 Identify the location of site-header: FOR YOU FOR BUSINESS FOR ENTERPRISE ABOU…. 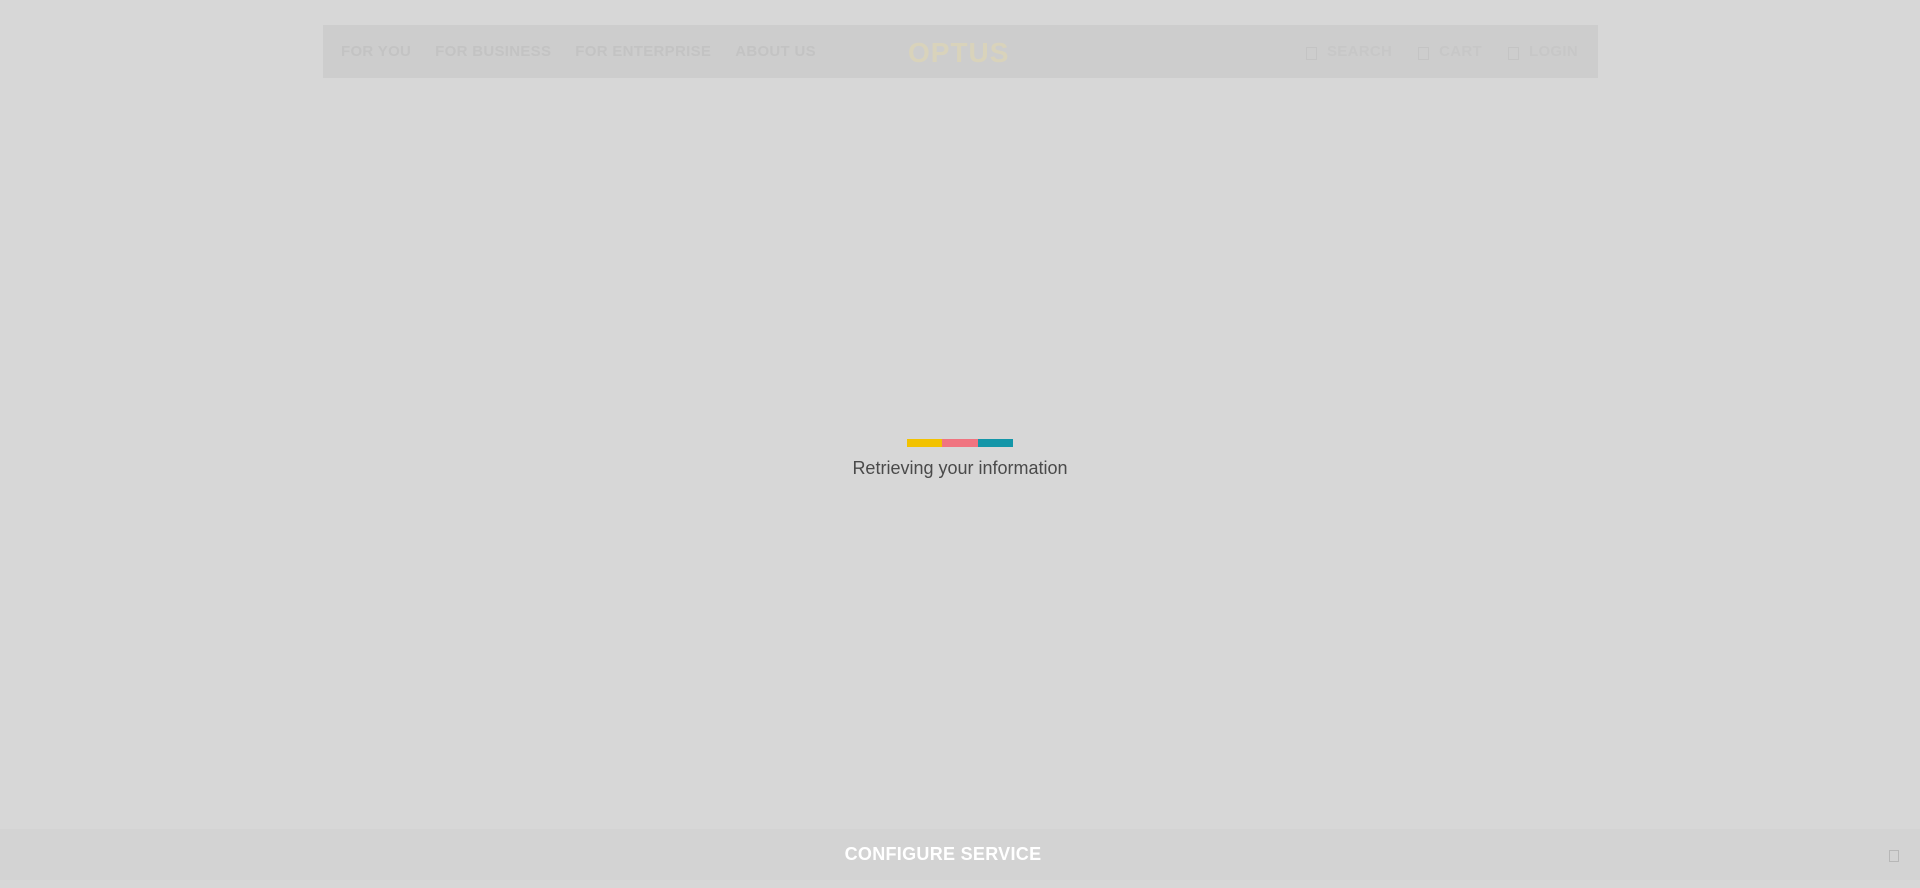
(960, 51).